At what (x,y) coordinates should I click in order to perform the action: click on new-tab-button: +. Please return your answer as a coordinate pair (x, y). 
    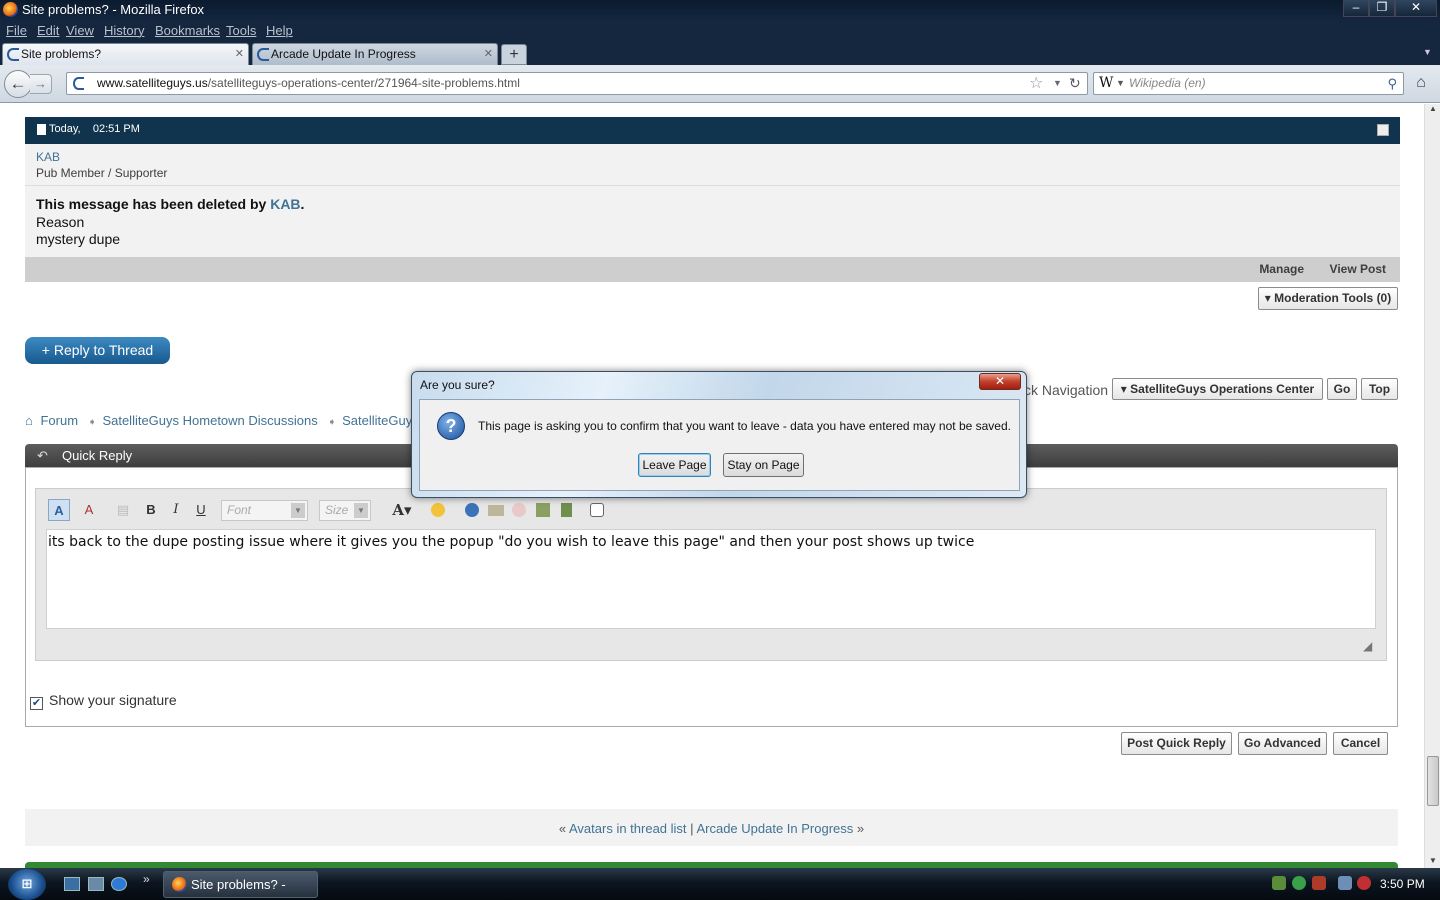
    Looking at the image, I should click on (514, 54).